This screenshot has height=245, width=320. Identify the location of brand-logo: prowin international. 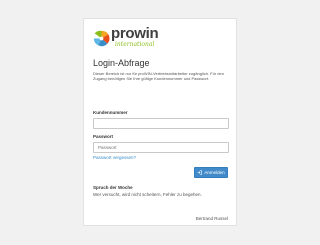
(126, 38).